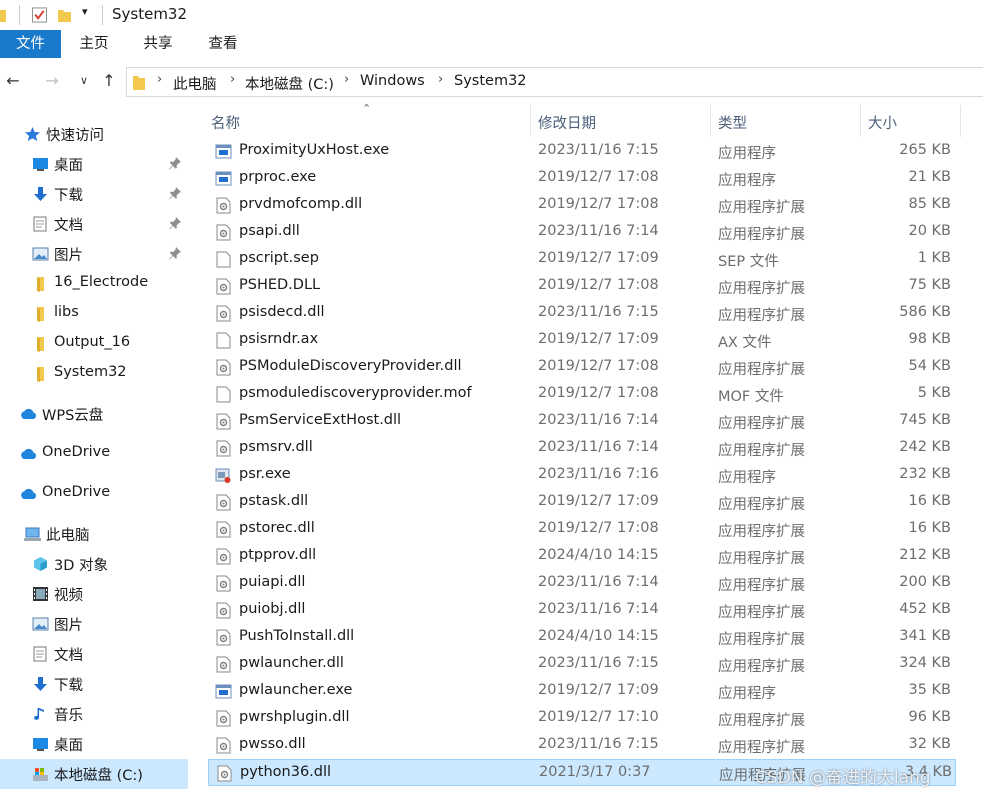  I want to click on column-header-size: 大小, so click(882, 122).